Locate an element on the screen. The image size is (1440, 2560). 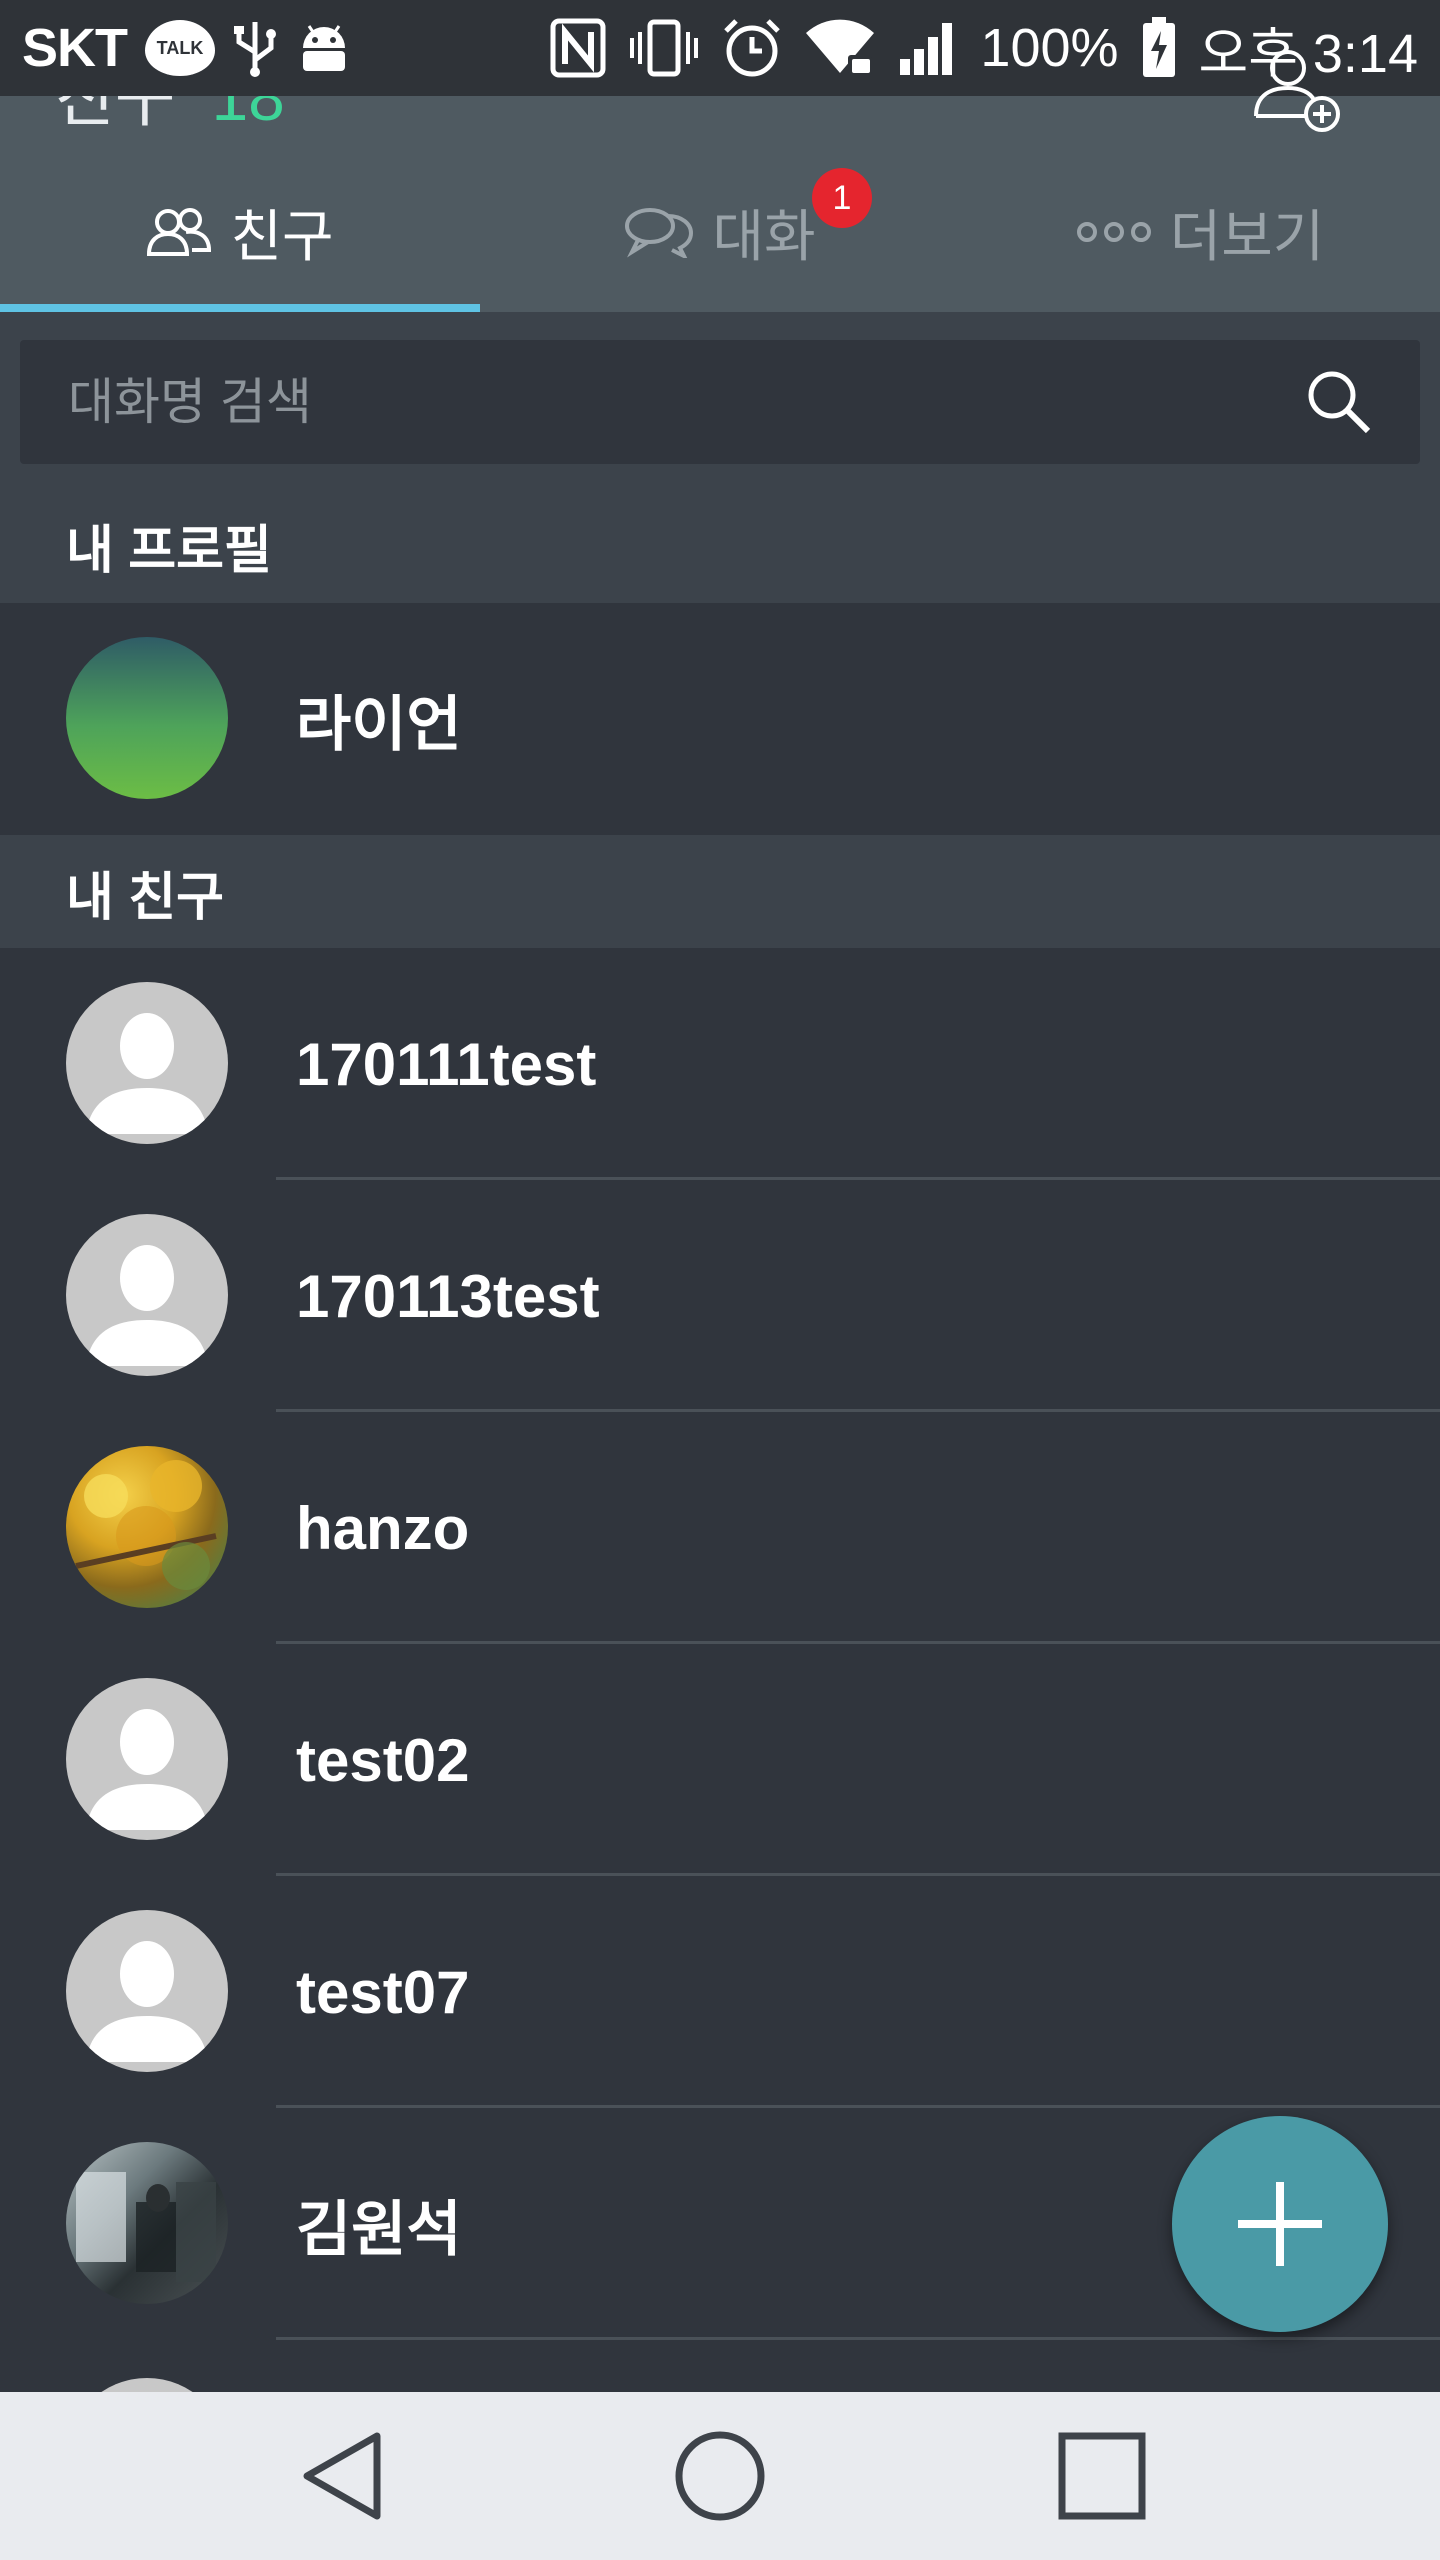
battery-charging-icon is located at coordinates (1159, 48).